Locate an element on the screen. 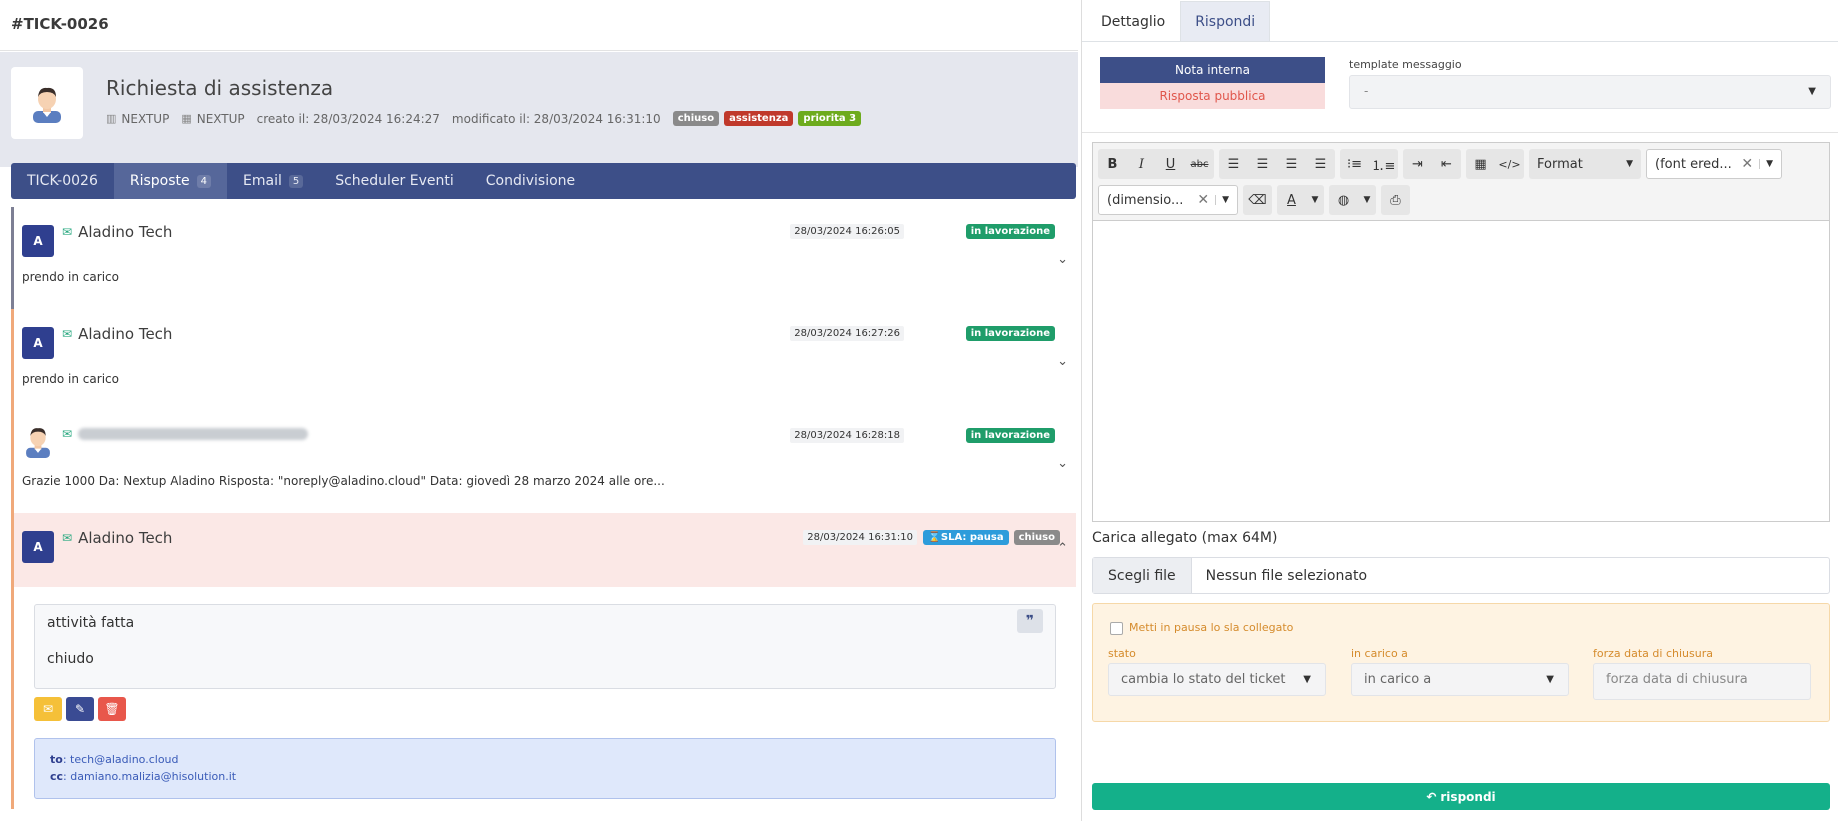  choose-file-button: Scegli file is located at coordinates (1142, 575).